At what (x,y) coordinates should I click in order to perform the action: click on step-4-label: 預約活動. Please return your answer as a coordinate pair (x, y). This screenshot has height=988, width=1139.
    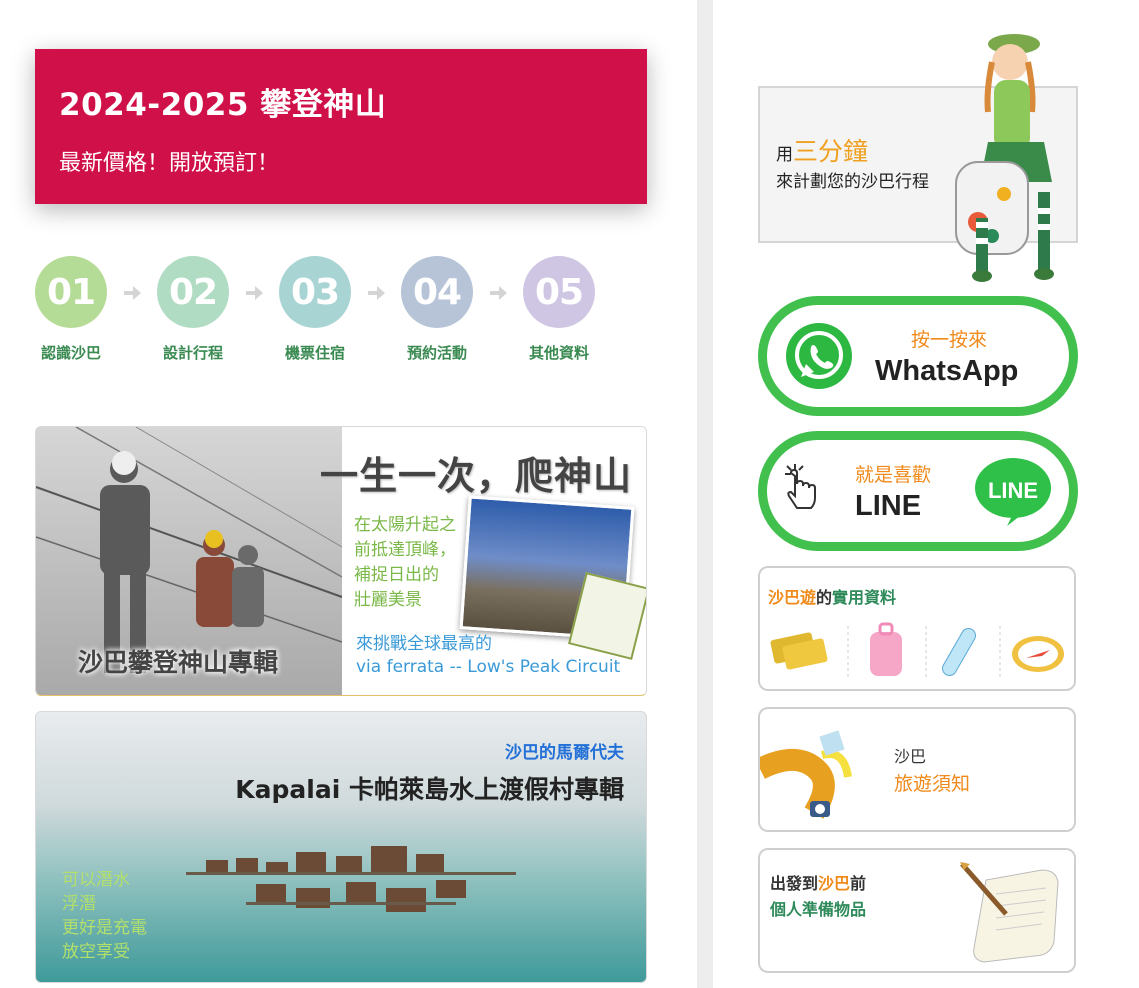
    Looking at the image, I should click on (436, 353).